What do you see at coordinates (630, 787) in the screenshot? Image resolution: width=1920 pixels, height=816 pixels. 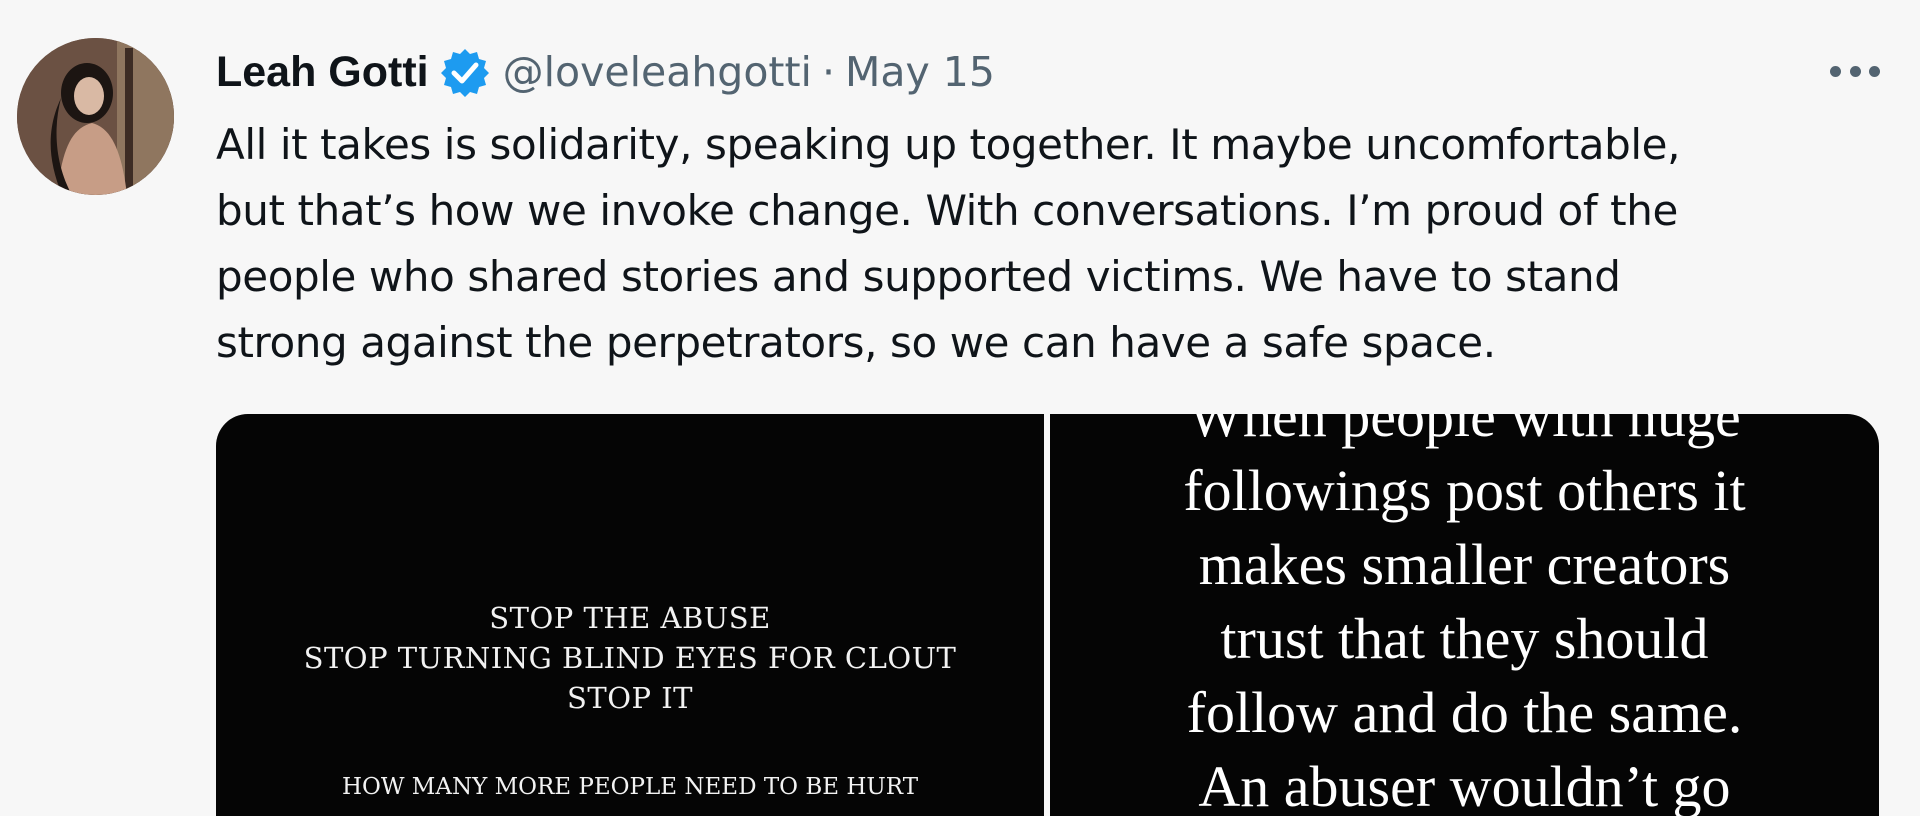 I see `left-image-small-line: HOW MANY MORE PEOPLE NEED TO BE HURT` at bounding box center [630, 787].